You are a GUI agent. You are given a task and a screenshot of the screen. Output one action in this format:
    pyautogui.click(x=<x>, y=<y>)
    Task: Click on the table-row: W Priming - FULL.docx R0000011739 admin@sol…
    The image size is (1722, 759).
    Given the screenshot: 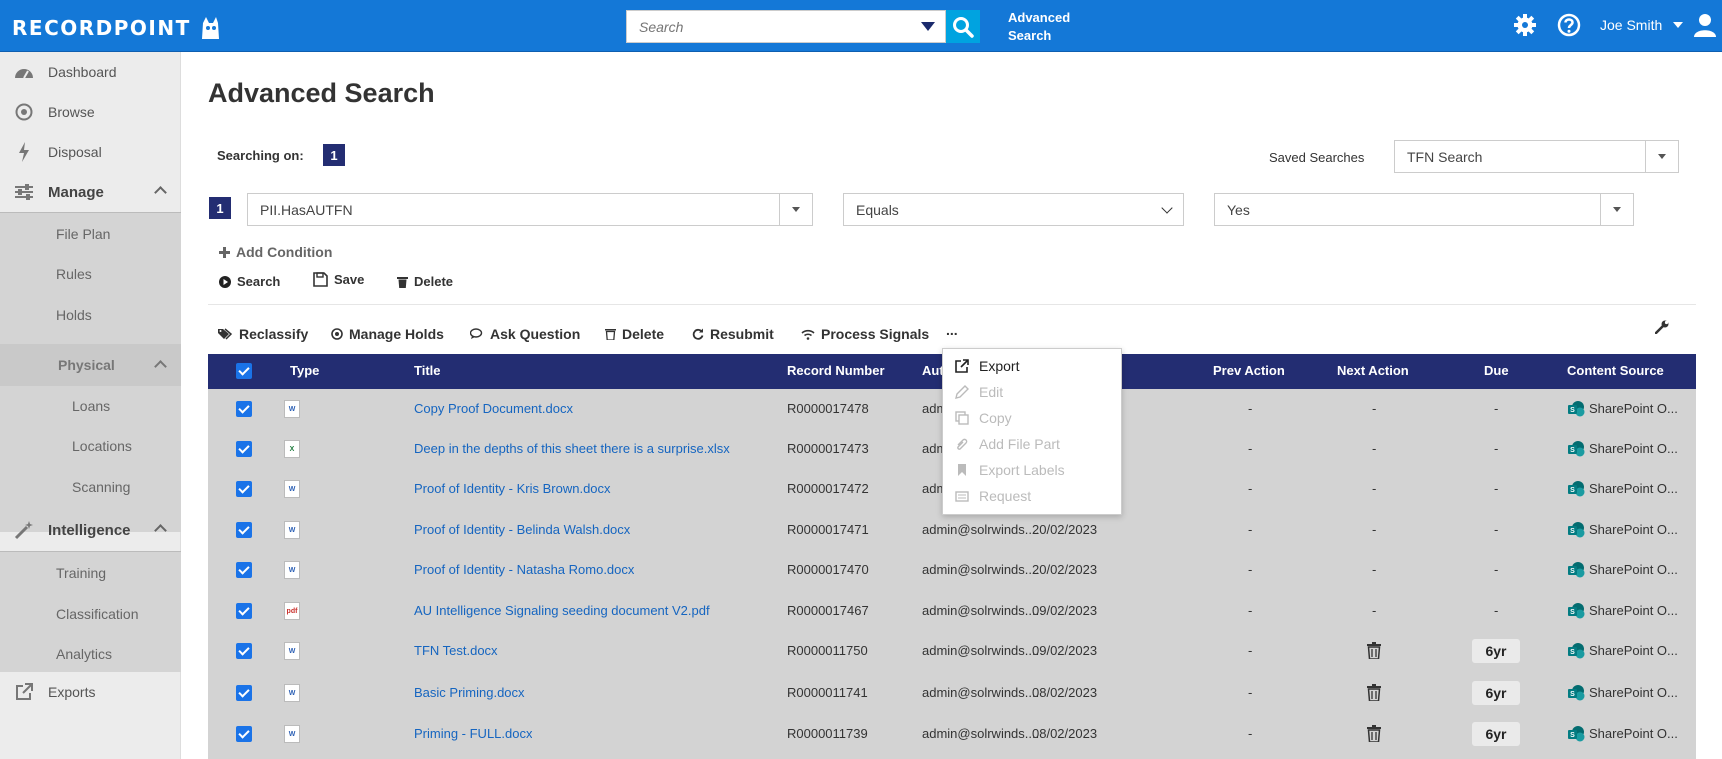 What is the action you would take?
    pyautogui.click(x=952, y=734)
    